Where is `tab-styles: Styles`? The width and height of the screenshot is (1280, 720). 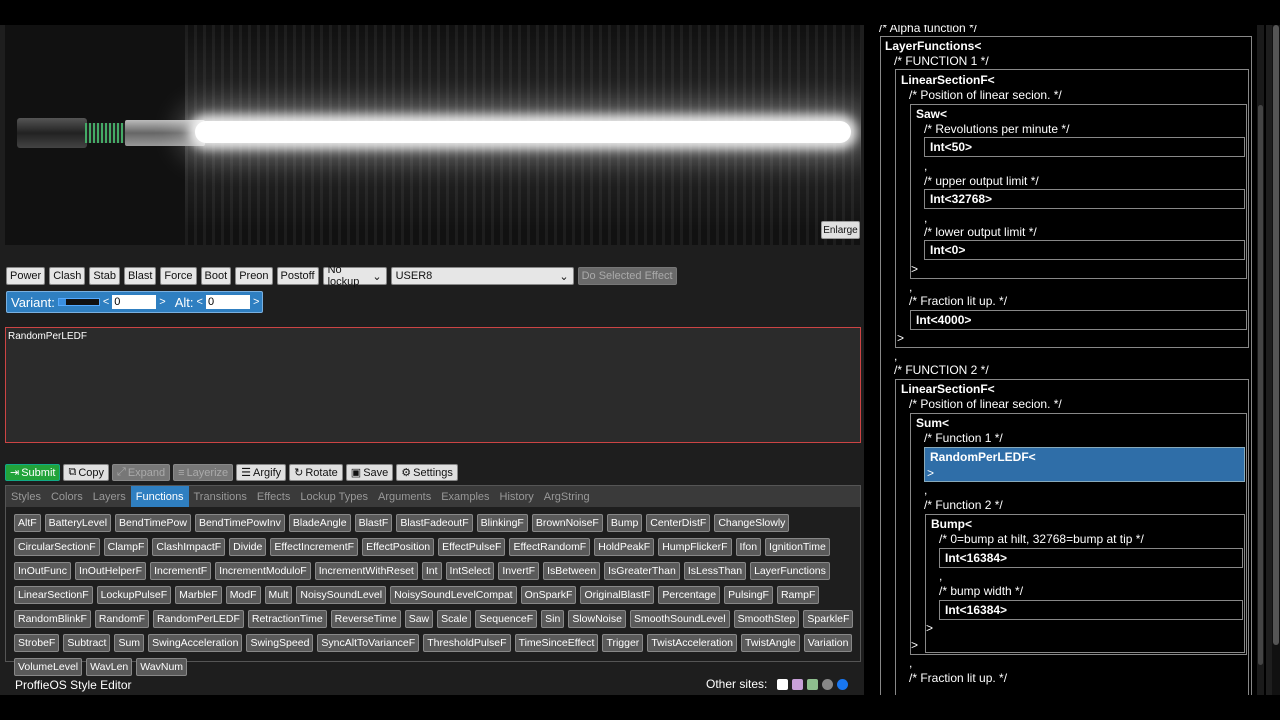
tab-styles: Styles is located at coordinates (26, 496).